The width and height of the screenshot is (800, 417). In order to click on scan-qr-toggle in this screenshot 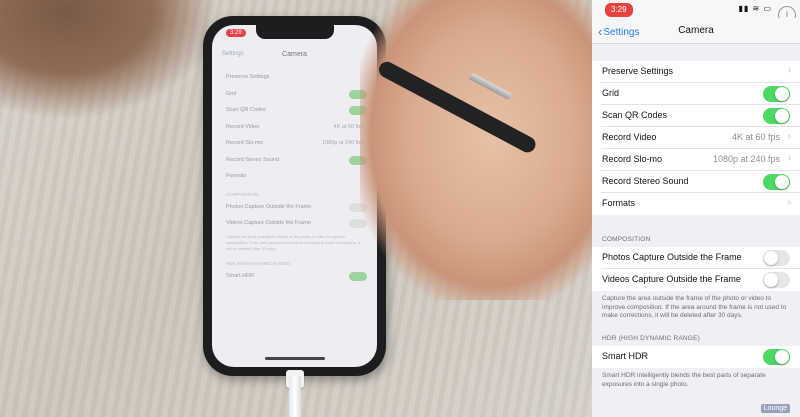, I will do `click(776, 116)`.